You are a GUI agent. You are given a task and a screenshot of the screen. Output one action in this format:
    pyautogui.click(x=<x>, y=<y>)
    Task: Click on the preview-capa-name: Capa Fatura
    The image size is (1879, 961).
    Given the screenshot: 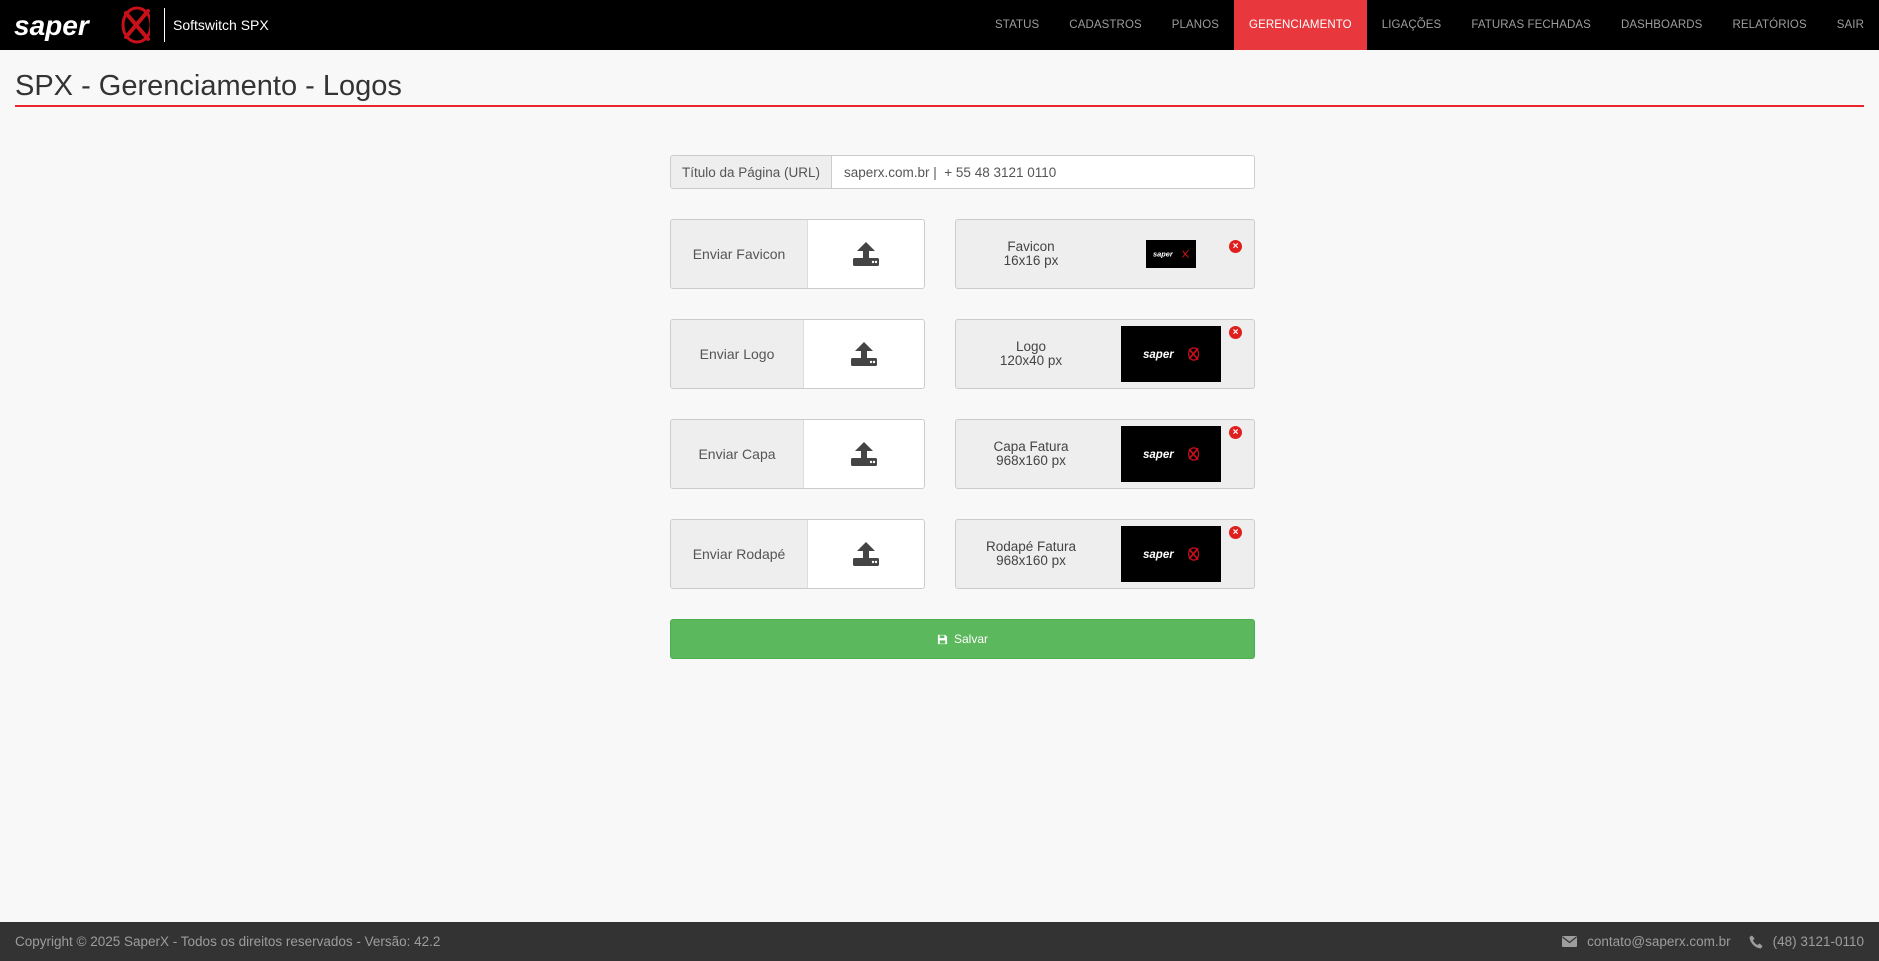 What is the action you would take?
    pyautogui.click(x=1031, y=446)
    